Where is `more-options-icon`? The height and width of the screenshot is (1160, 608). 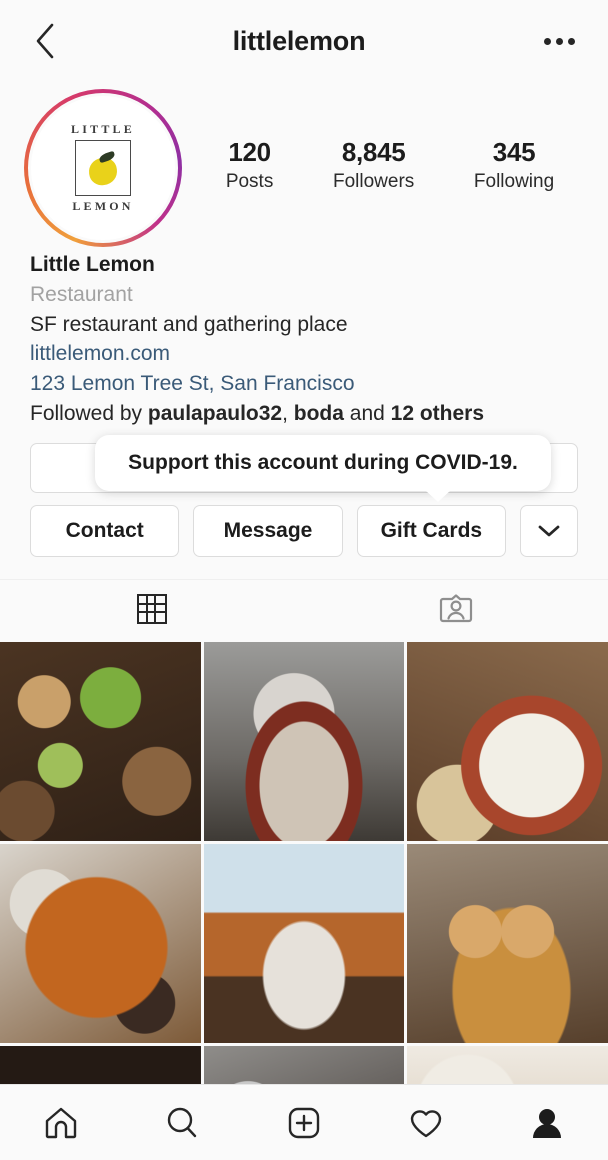 more-options-icon is located at coordinates (559, 41).